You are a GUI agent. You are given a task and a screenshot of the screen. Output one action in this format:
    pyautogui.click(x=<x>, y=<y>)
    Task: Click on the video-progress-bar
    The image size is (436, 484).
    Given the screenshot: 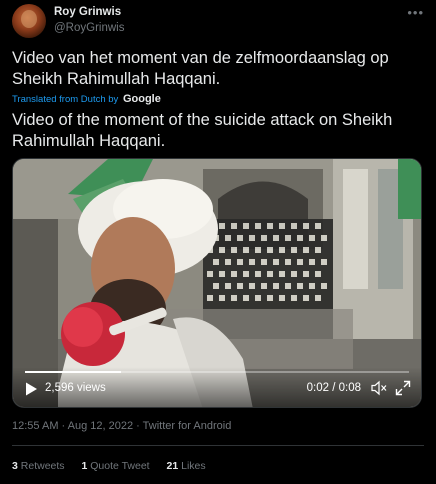 What is the action you would take?
    pyautogui.click(x=217, y=372)
    